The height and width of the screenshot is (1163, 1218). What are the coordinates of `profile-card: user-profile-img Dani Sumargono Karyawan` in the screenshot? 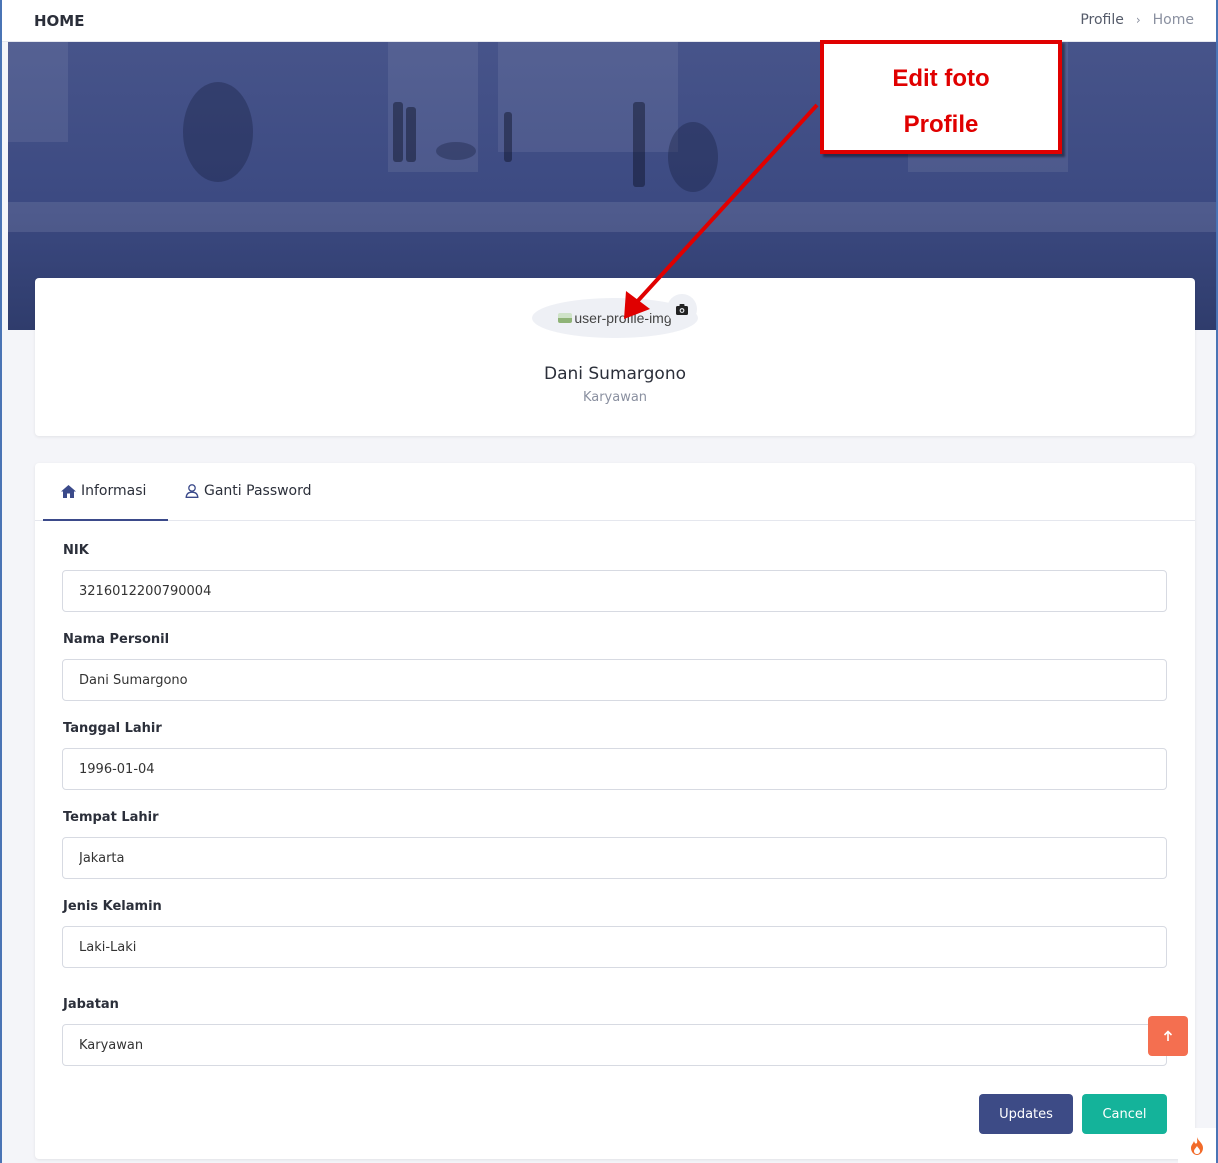 It's located at (615, 357).